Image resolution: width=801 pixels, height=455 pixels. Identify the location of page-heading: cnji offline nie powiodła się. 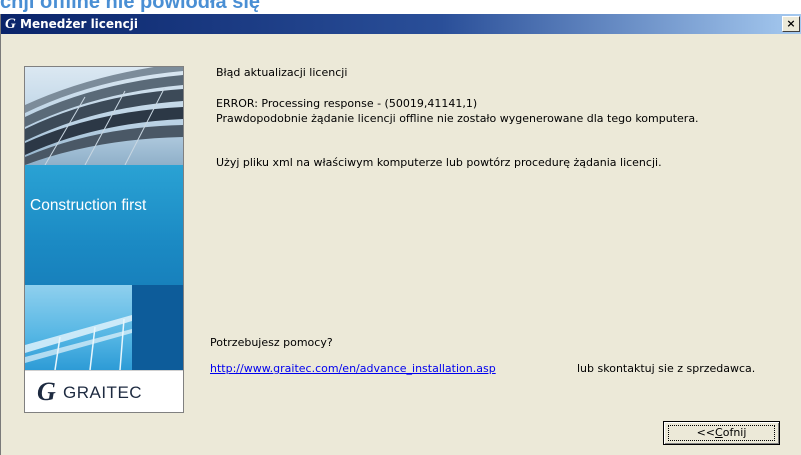
(130, 6).